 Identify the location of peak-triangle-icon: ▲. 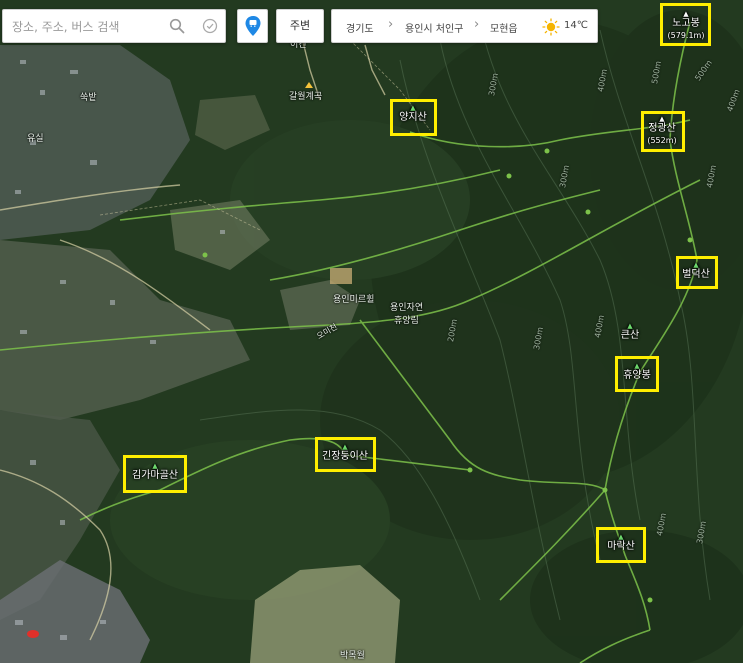
(630, 326).